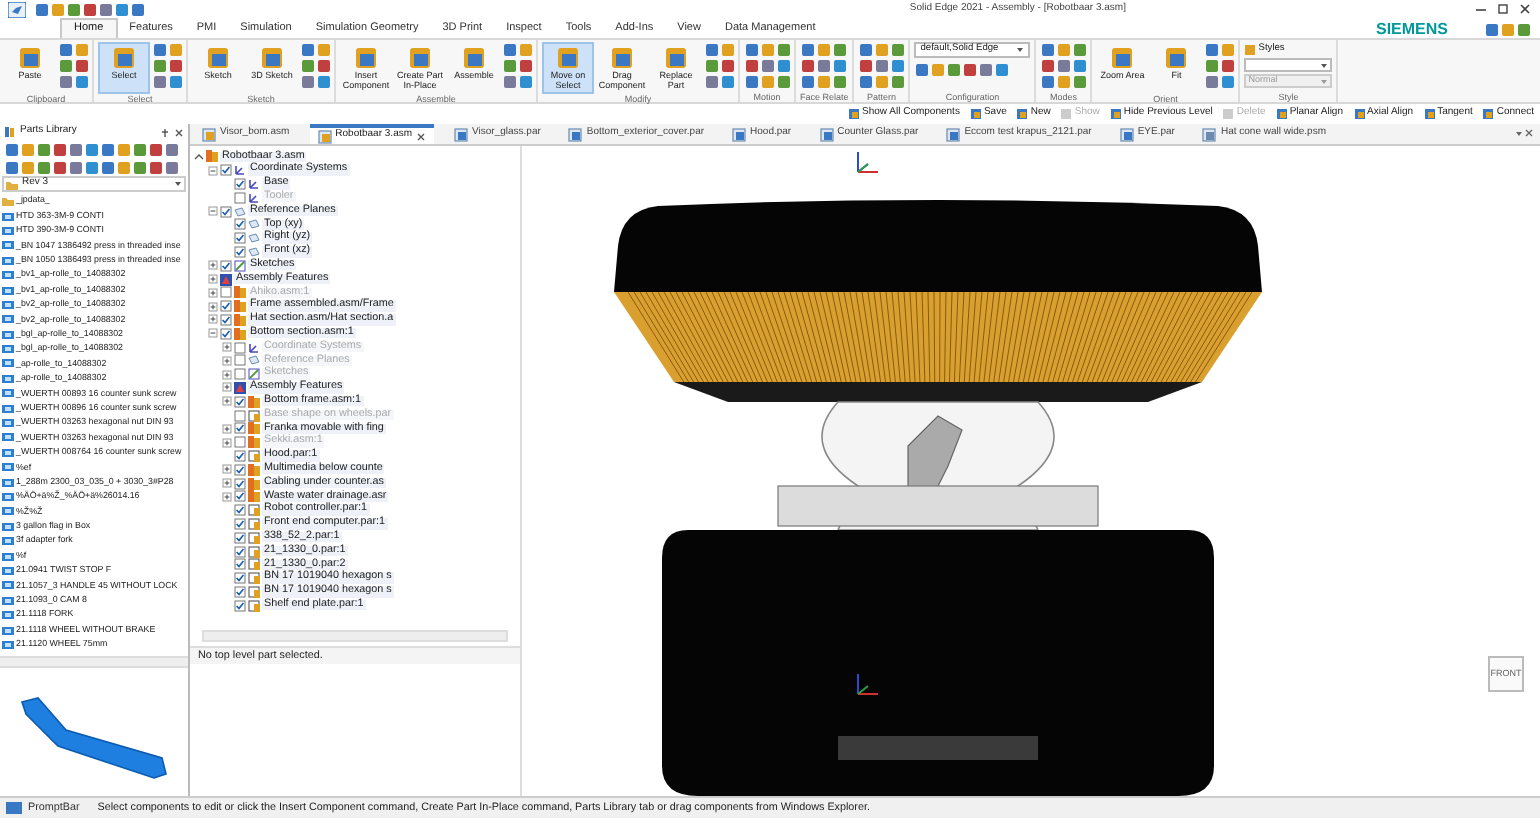 The image size is (1540, 818). Describe the element at coordinates (1411, 30) in the screenshot. I see `brand-logo: SIEMENS` at that location.